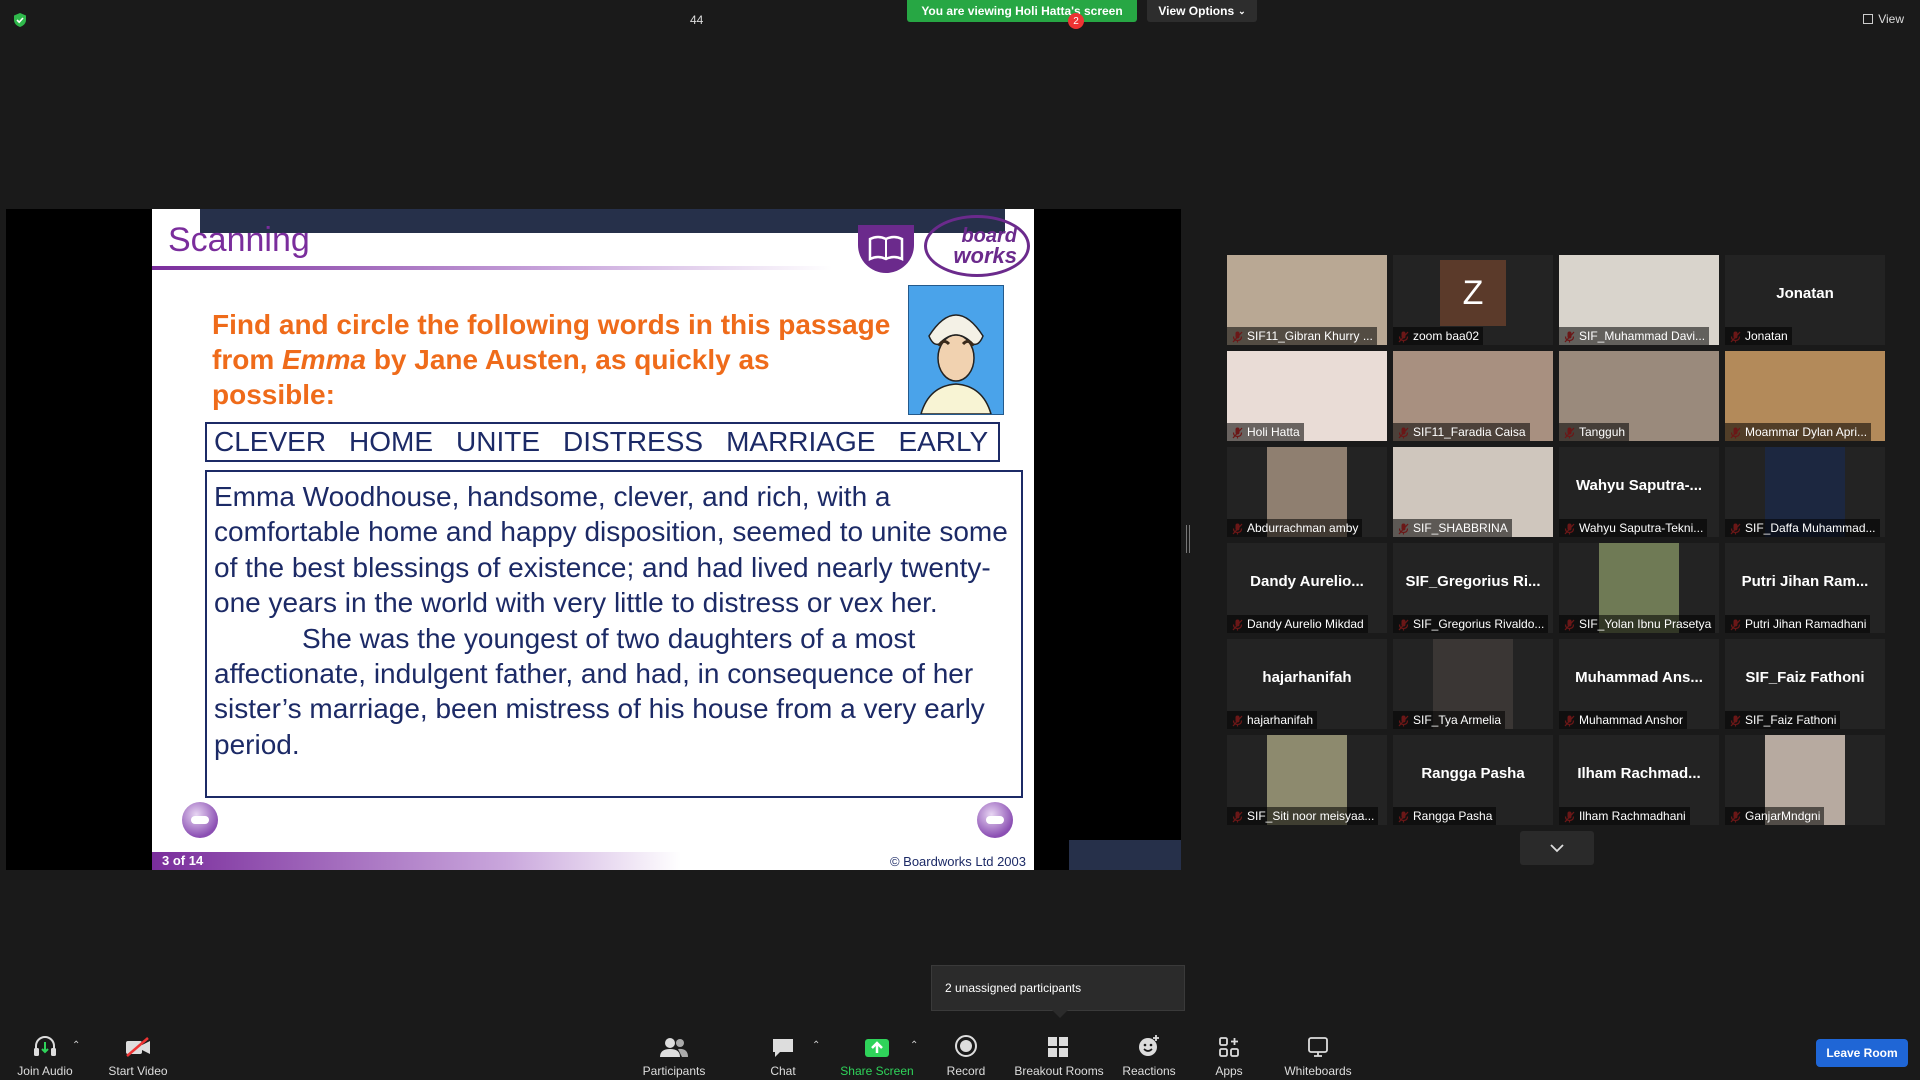 Image resolution: width=1920 pixels, height=1080 pixels. Describe the element at coordinates (801, 441) in the screenshot. I see `word-item: MARRIAGE` at that location.